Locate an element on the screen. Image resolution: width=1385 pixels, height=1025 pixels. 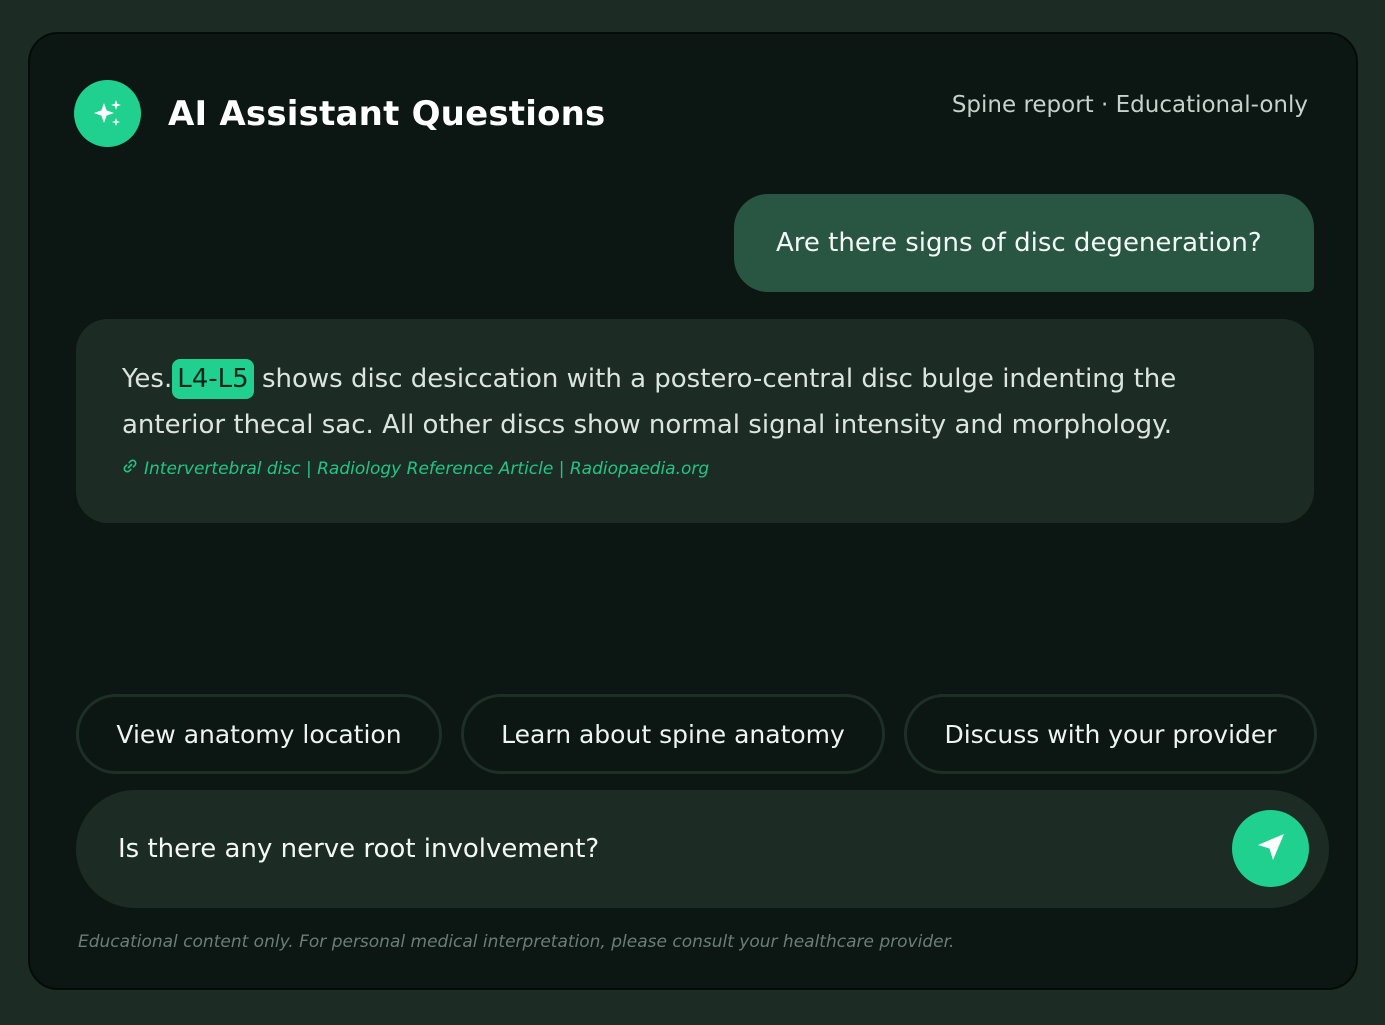
discuss-with-provider-button: Discuss with your provider is located at coordinates (1110, 734).